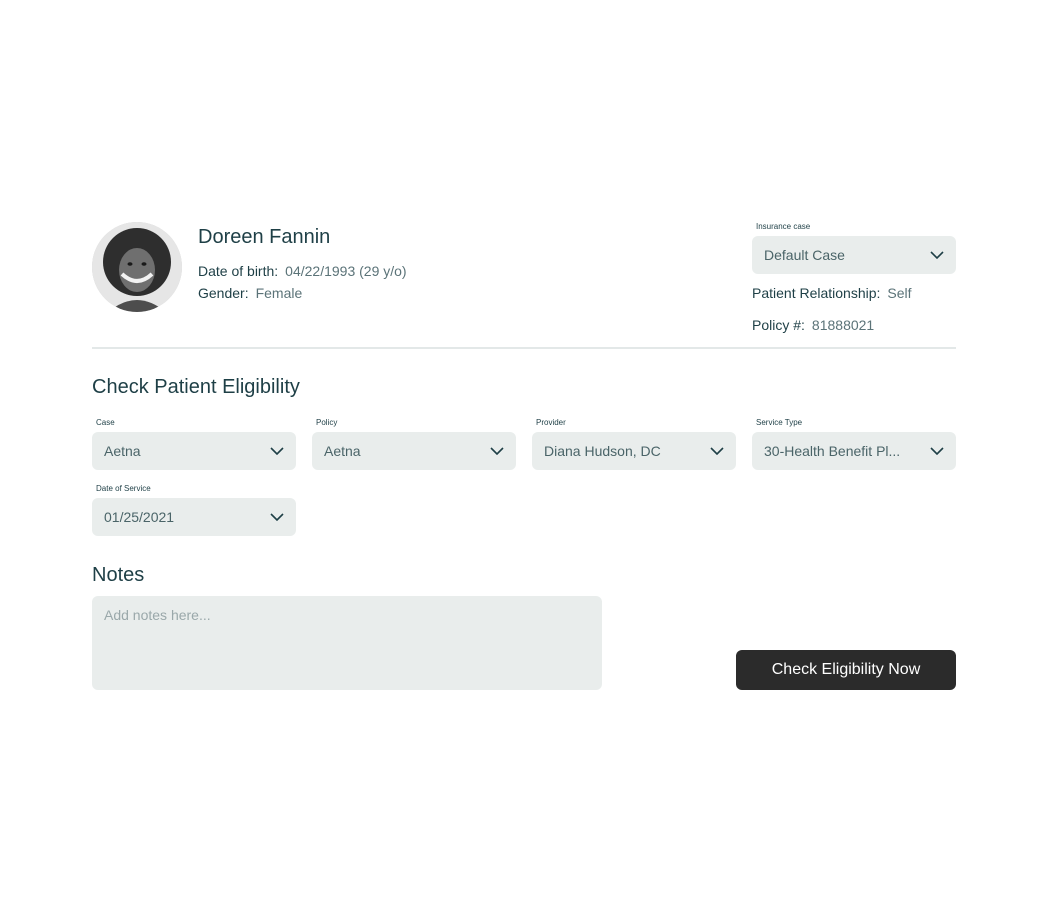 Image resolution: width=1048 pixels, height=912 pixels. What do you see at coordinates (264, 237) in the screenshot?
I see `patient-name: Doreen Fannin` at bounding box center [264, 237].